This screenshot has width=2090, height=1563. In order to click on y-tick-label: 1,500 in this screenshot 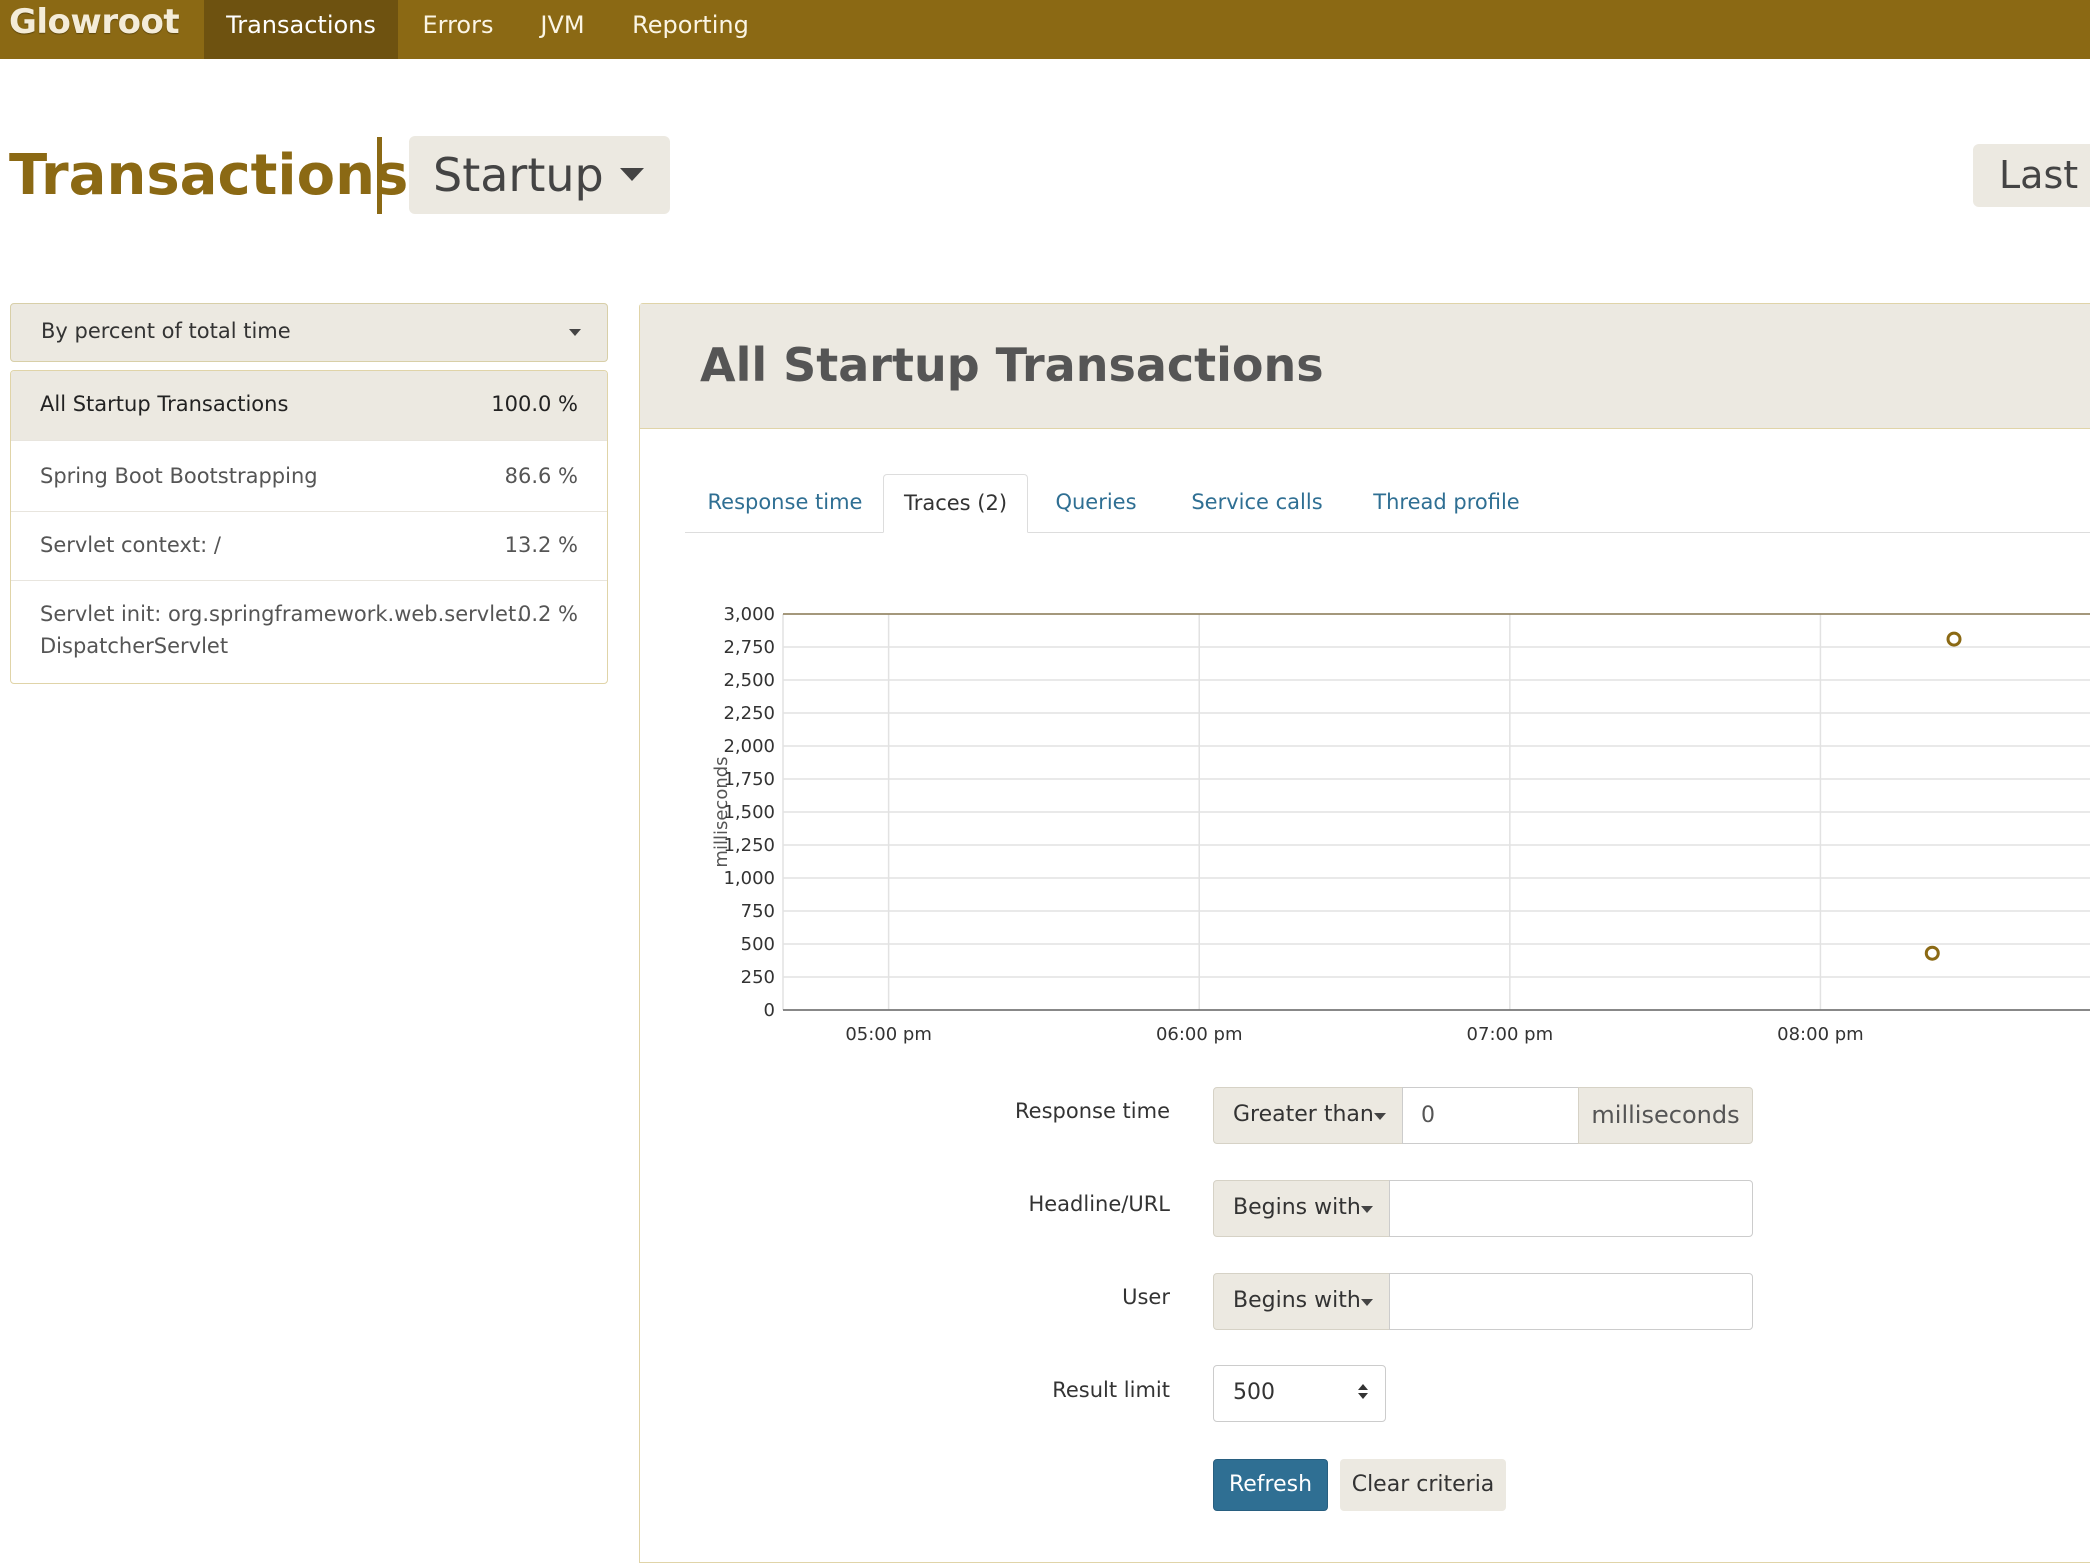, I will do `click(749, 812)`.